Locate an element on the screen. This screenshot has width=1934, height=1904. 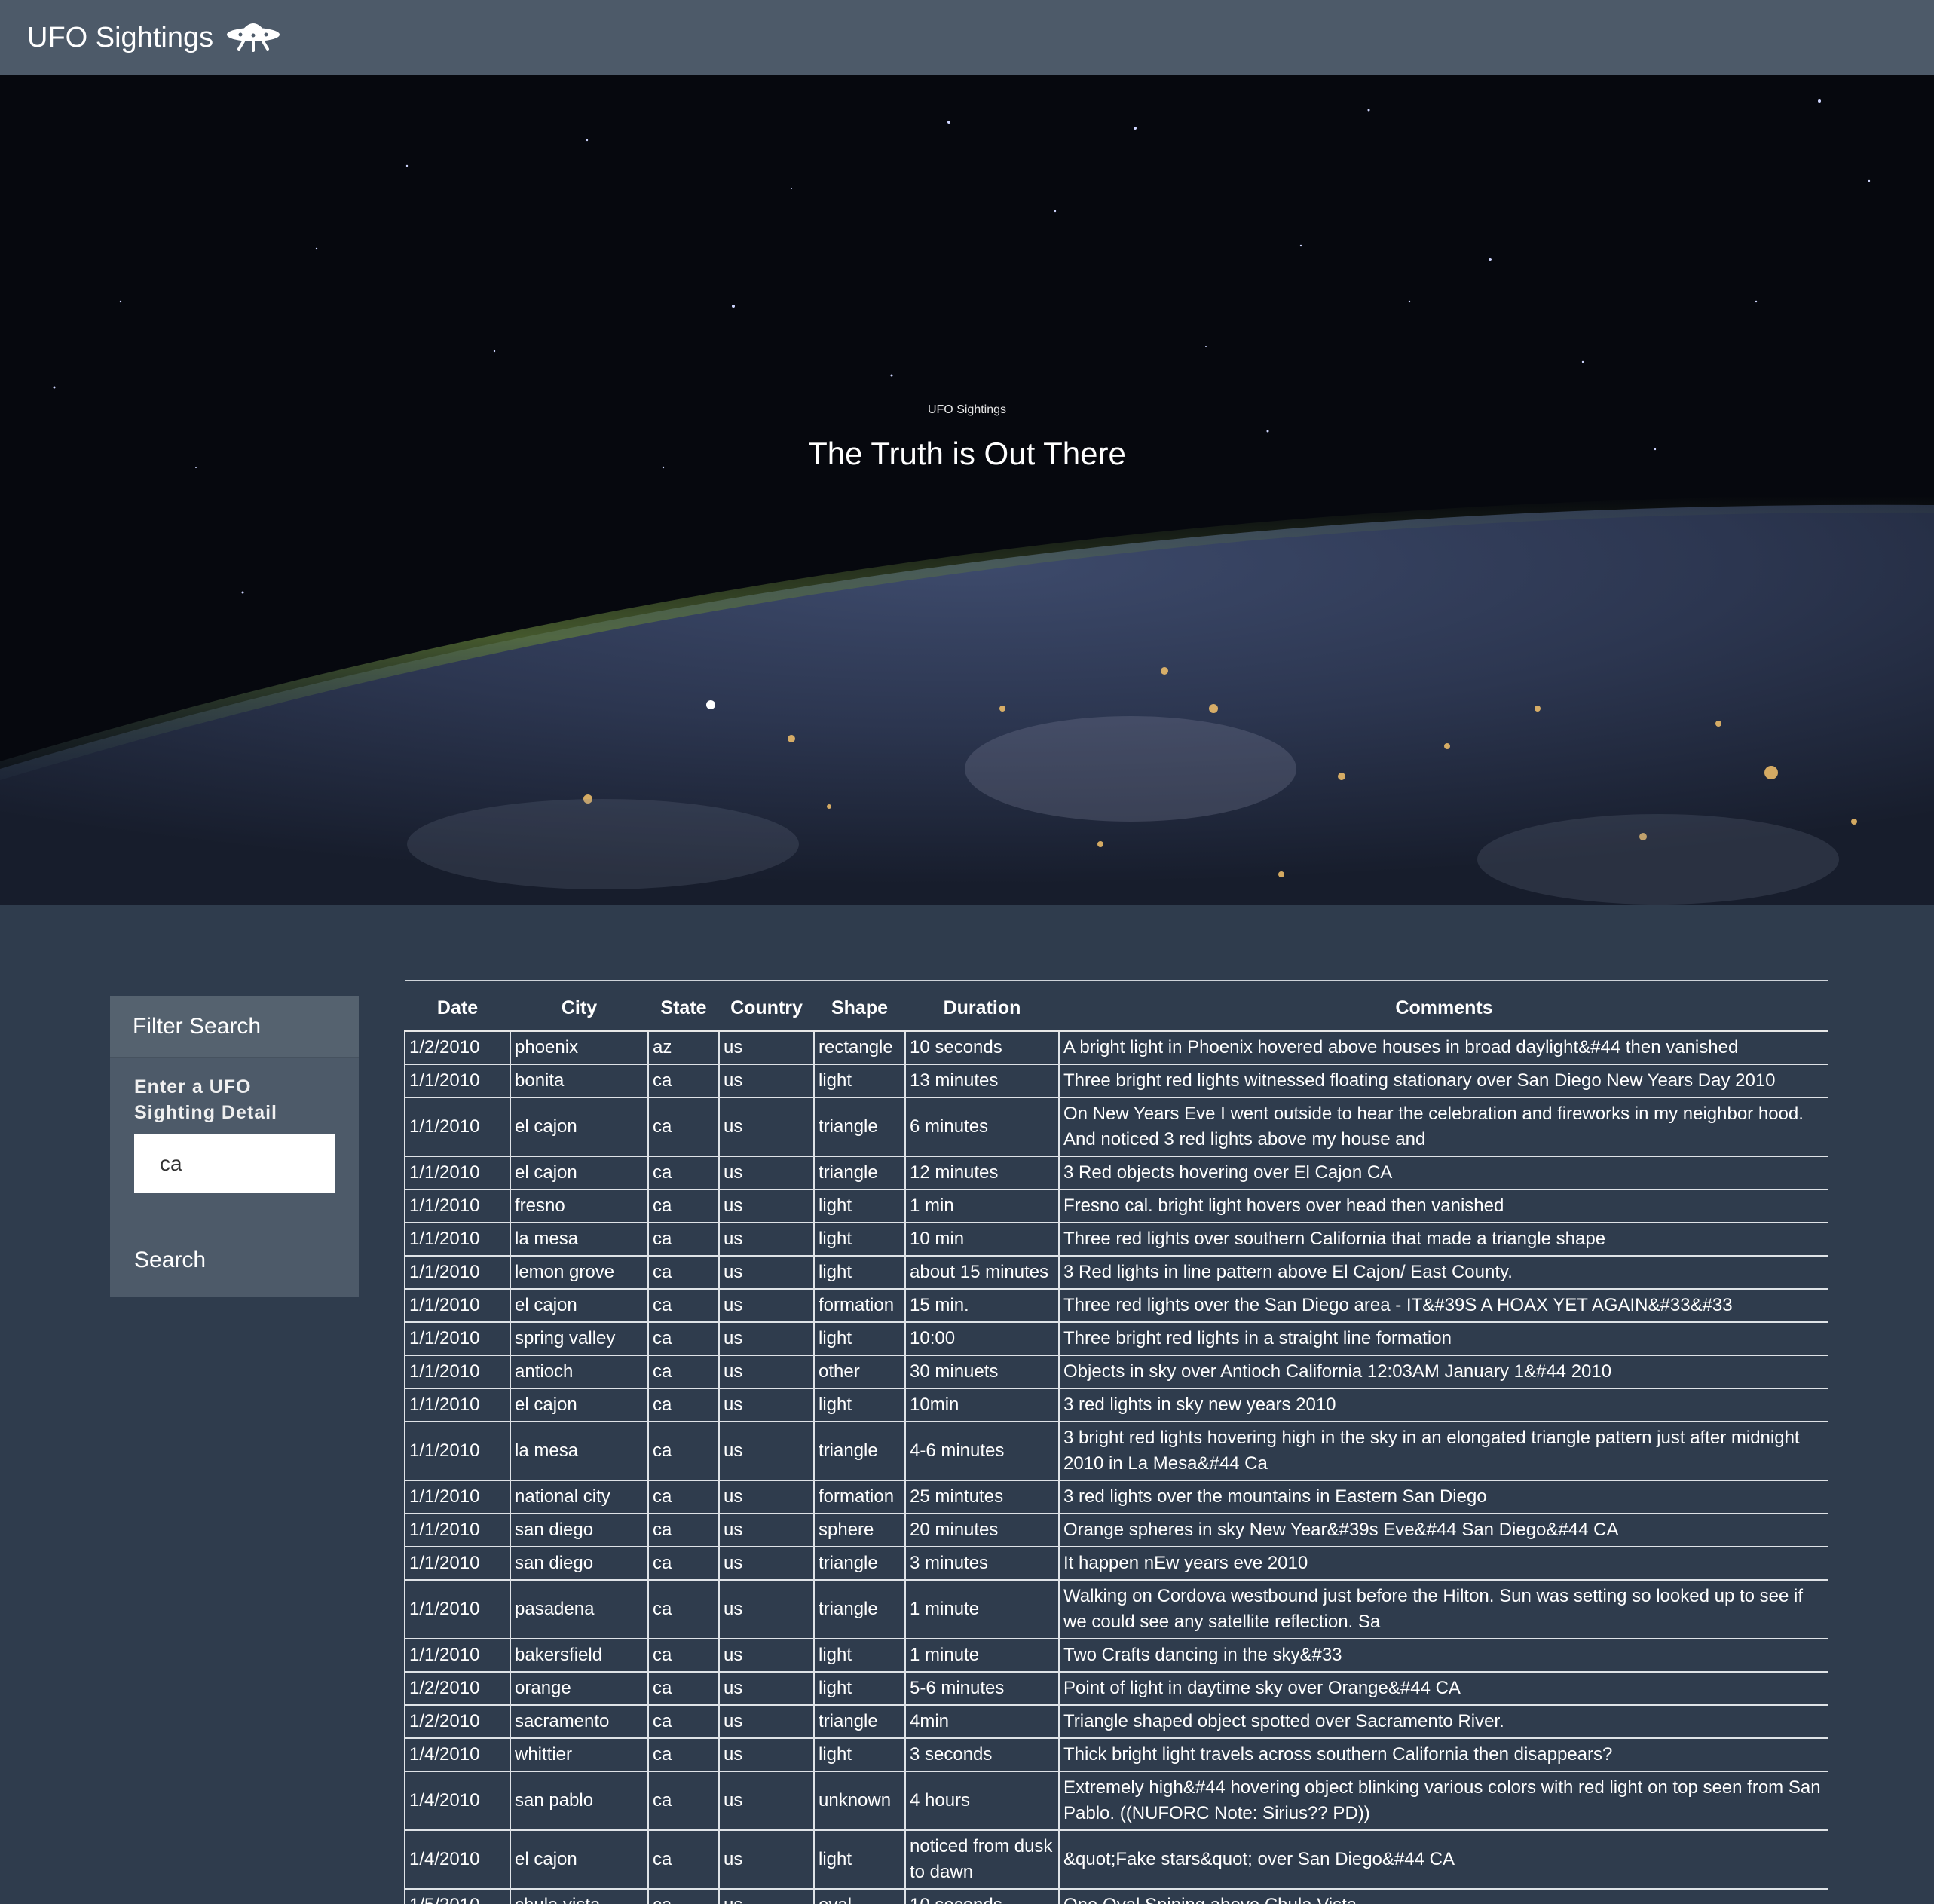
cell-duration: 3 seconds is located at coordinates (982, 1754).